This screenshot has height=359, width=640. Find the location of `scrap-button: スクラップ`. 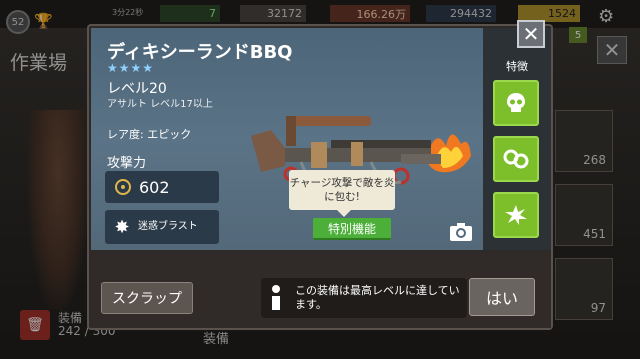

scrap-button: スクラップ is located at coordinates (147, 298).